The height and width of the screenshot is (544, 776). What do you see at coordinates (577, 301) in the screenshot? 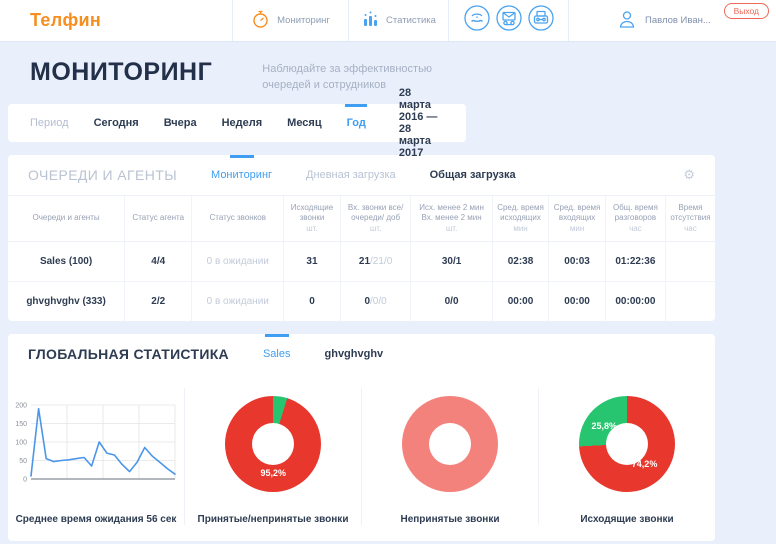
I see `cell-avg-incoming: 00:00` at bounding box center [577, 301].